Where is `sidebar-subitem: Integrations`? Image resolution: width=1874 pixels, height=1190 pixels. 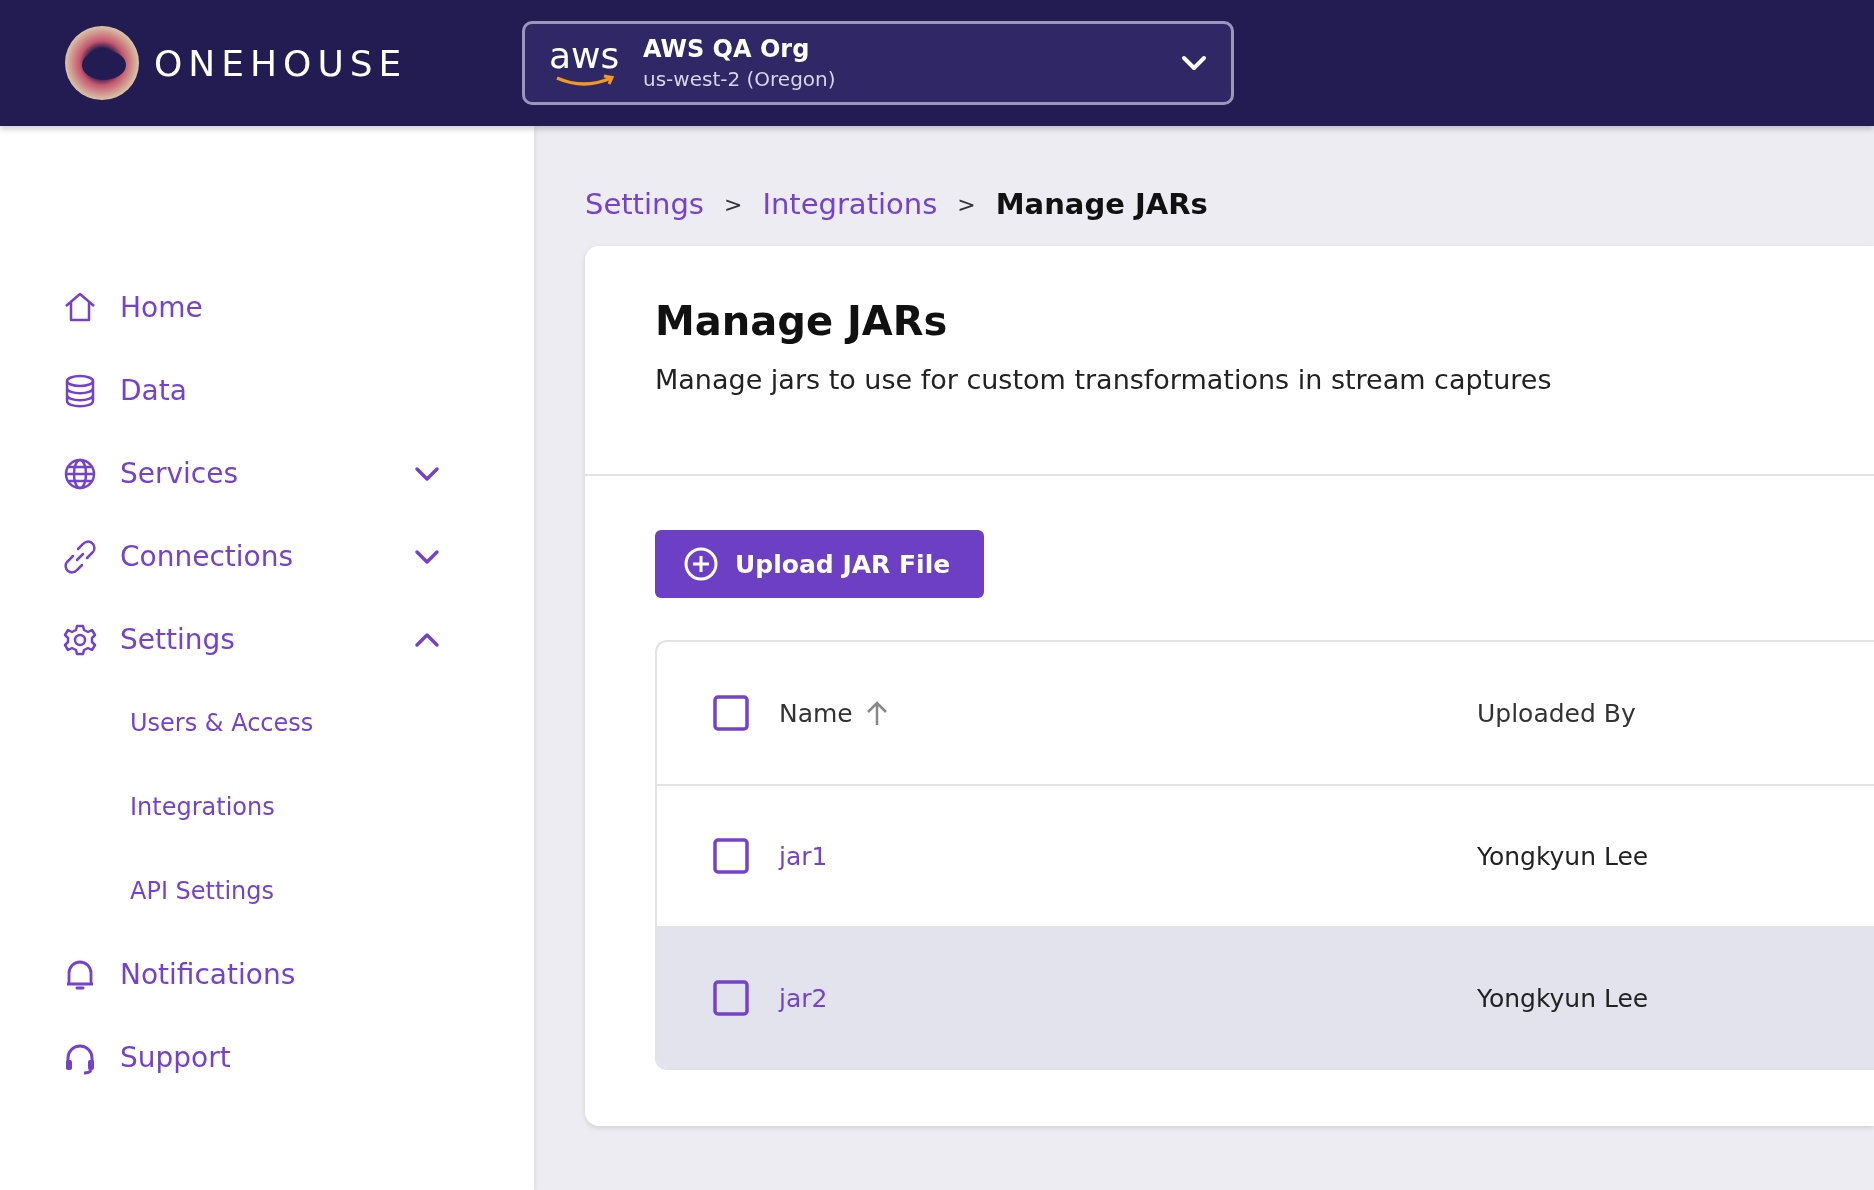
sidebar-subitem: Integrations is located at coordinates (202, 807).